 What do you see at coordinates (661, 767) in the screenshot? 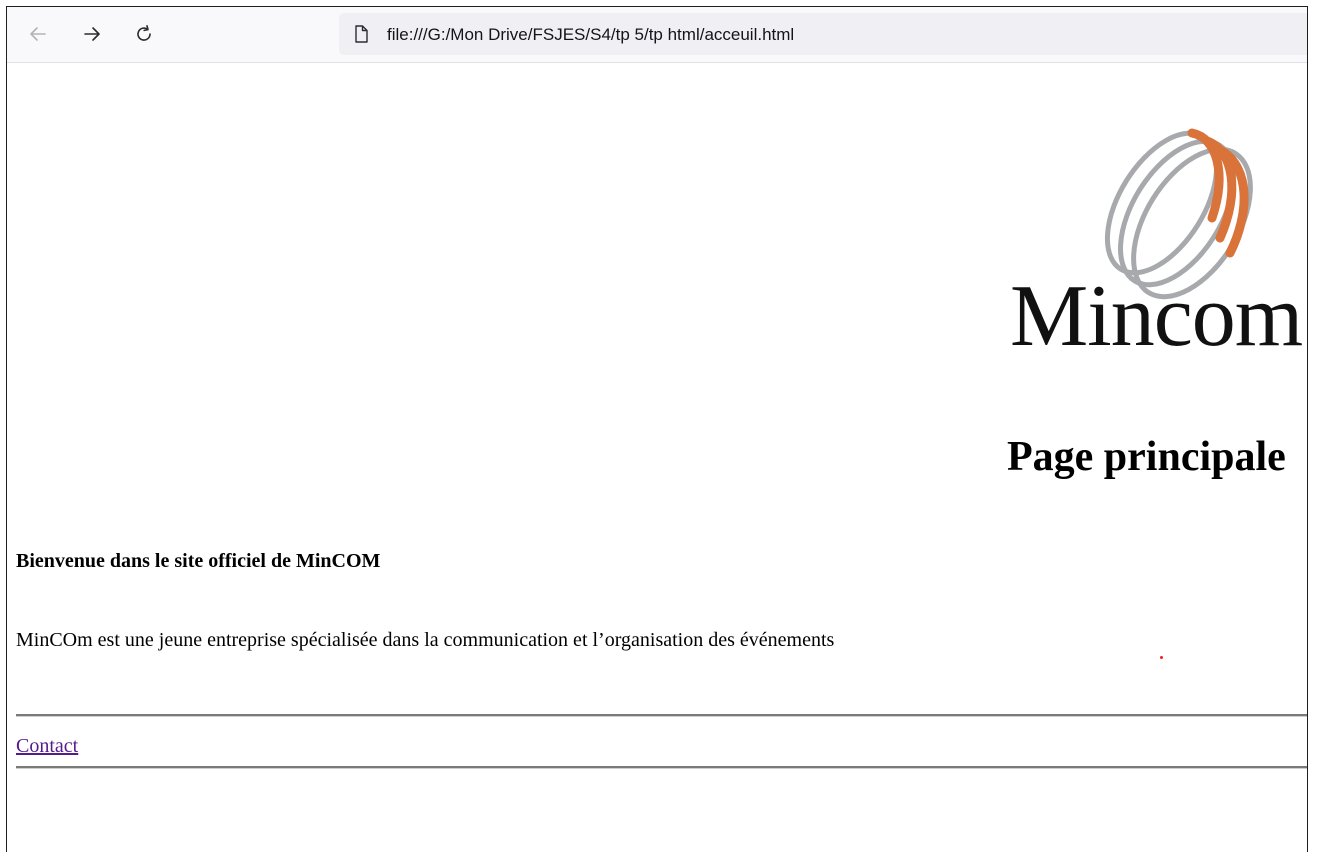
I see `divider-bottom` at bounding box center [661, 767].